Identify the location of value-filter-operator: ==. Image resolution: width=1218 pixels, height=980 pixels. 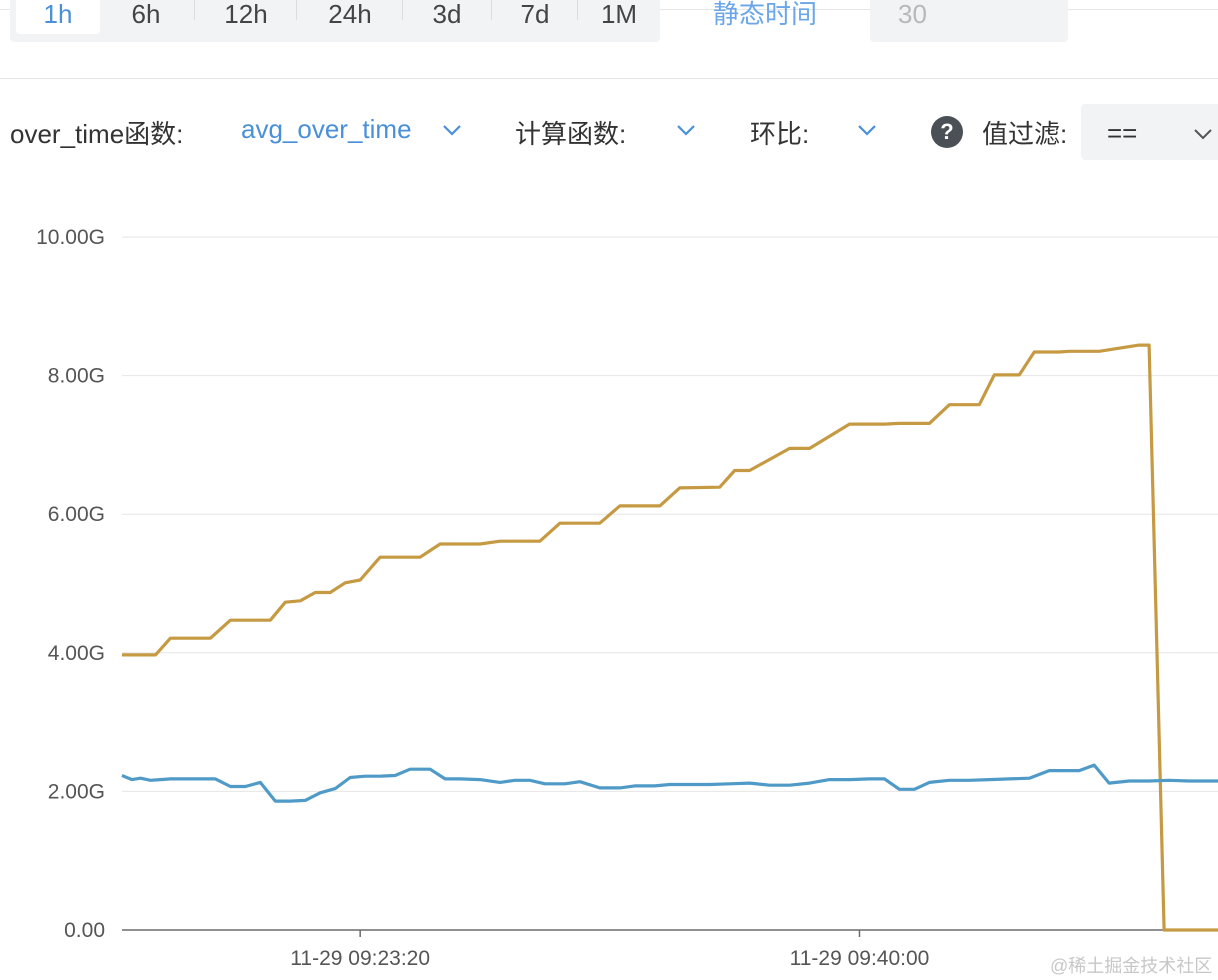
(1122, 133).